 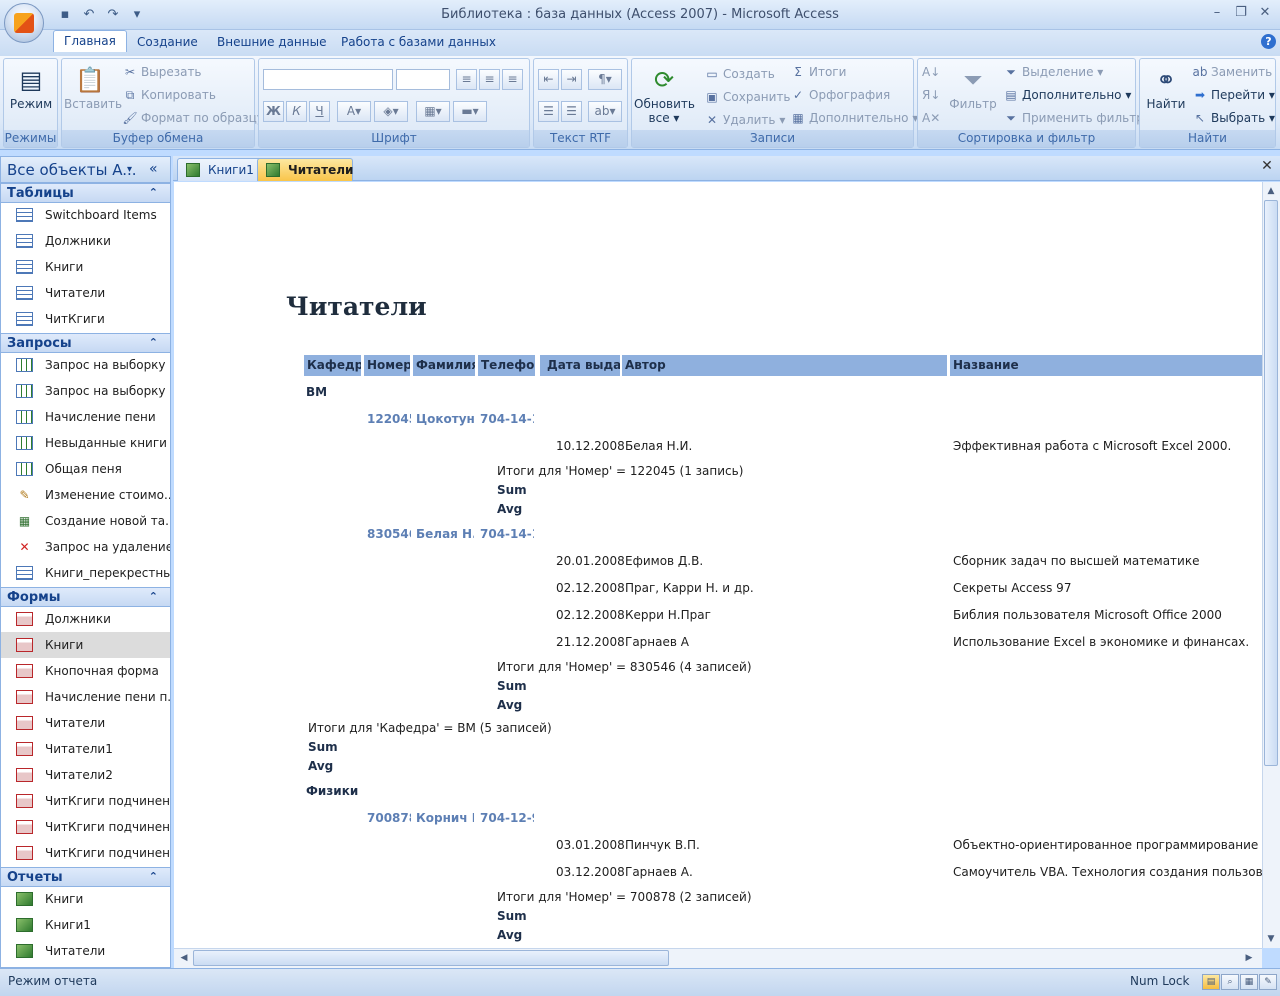 I want to click on nav-query-9: Книги_перекрестный, so click(x=85, y=573).